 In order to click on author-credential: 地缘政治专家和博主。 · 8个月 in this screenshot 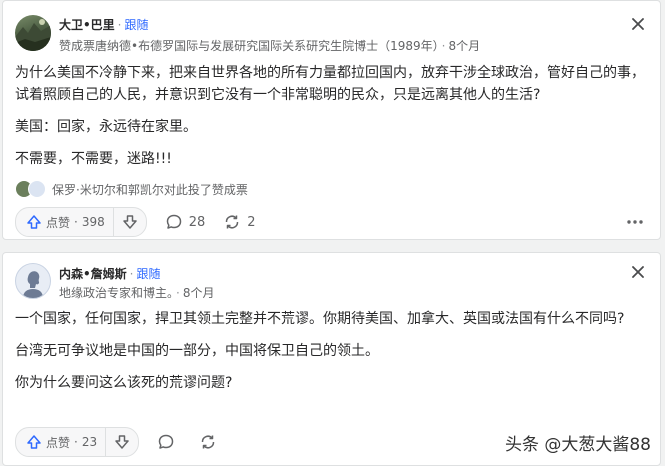, I will do `click(136, 292)`.